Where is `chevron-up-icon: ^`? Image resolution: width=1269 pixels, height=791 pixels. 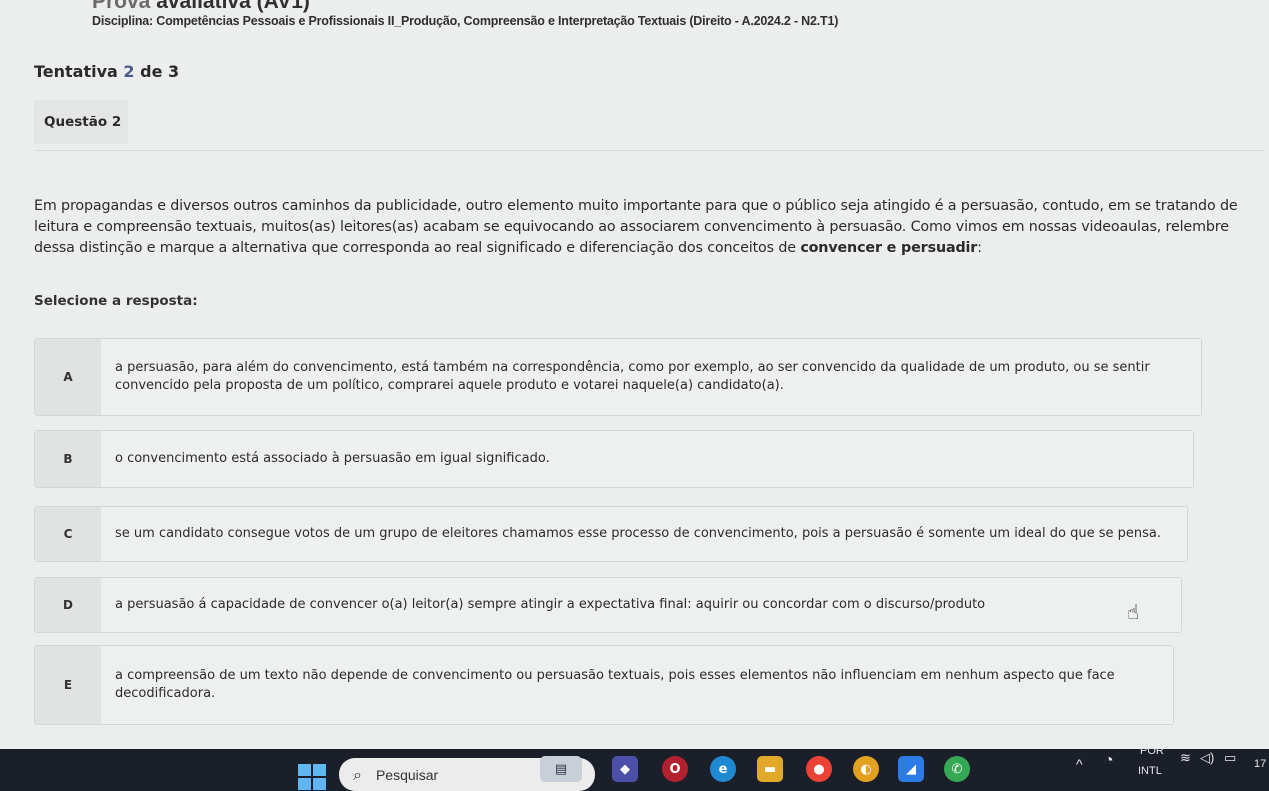
chevron-up-icon: ^ is located at coordinates (1079, 764).